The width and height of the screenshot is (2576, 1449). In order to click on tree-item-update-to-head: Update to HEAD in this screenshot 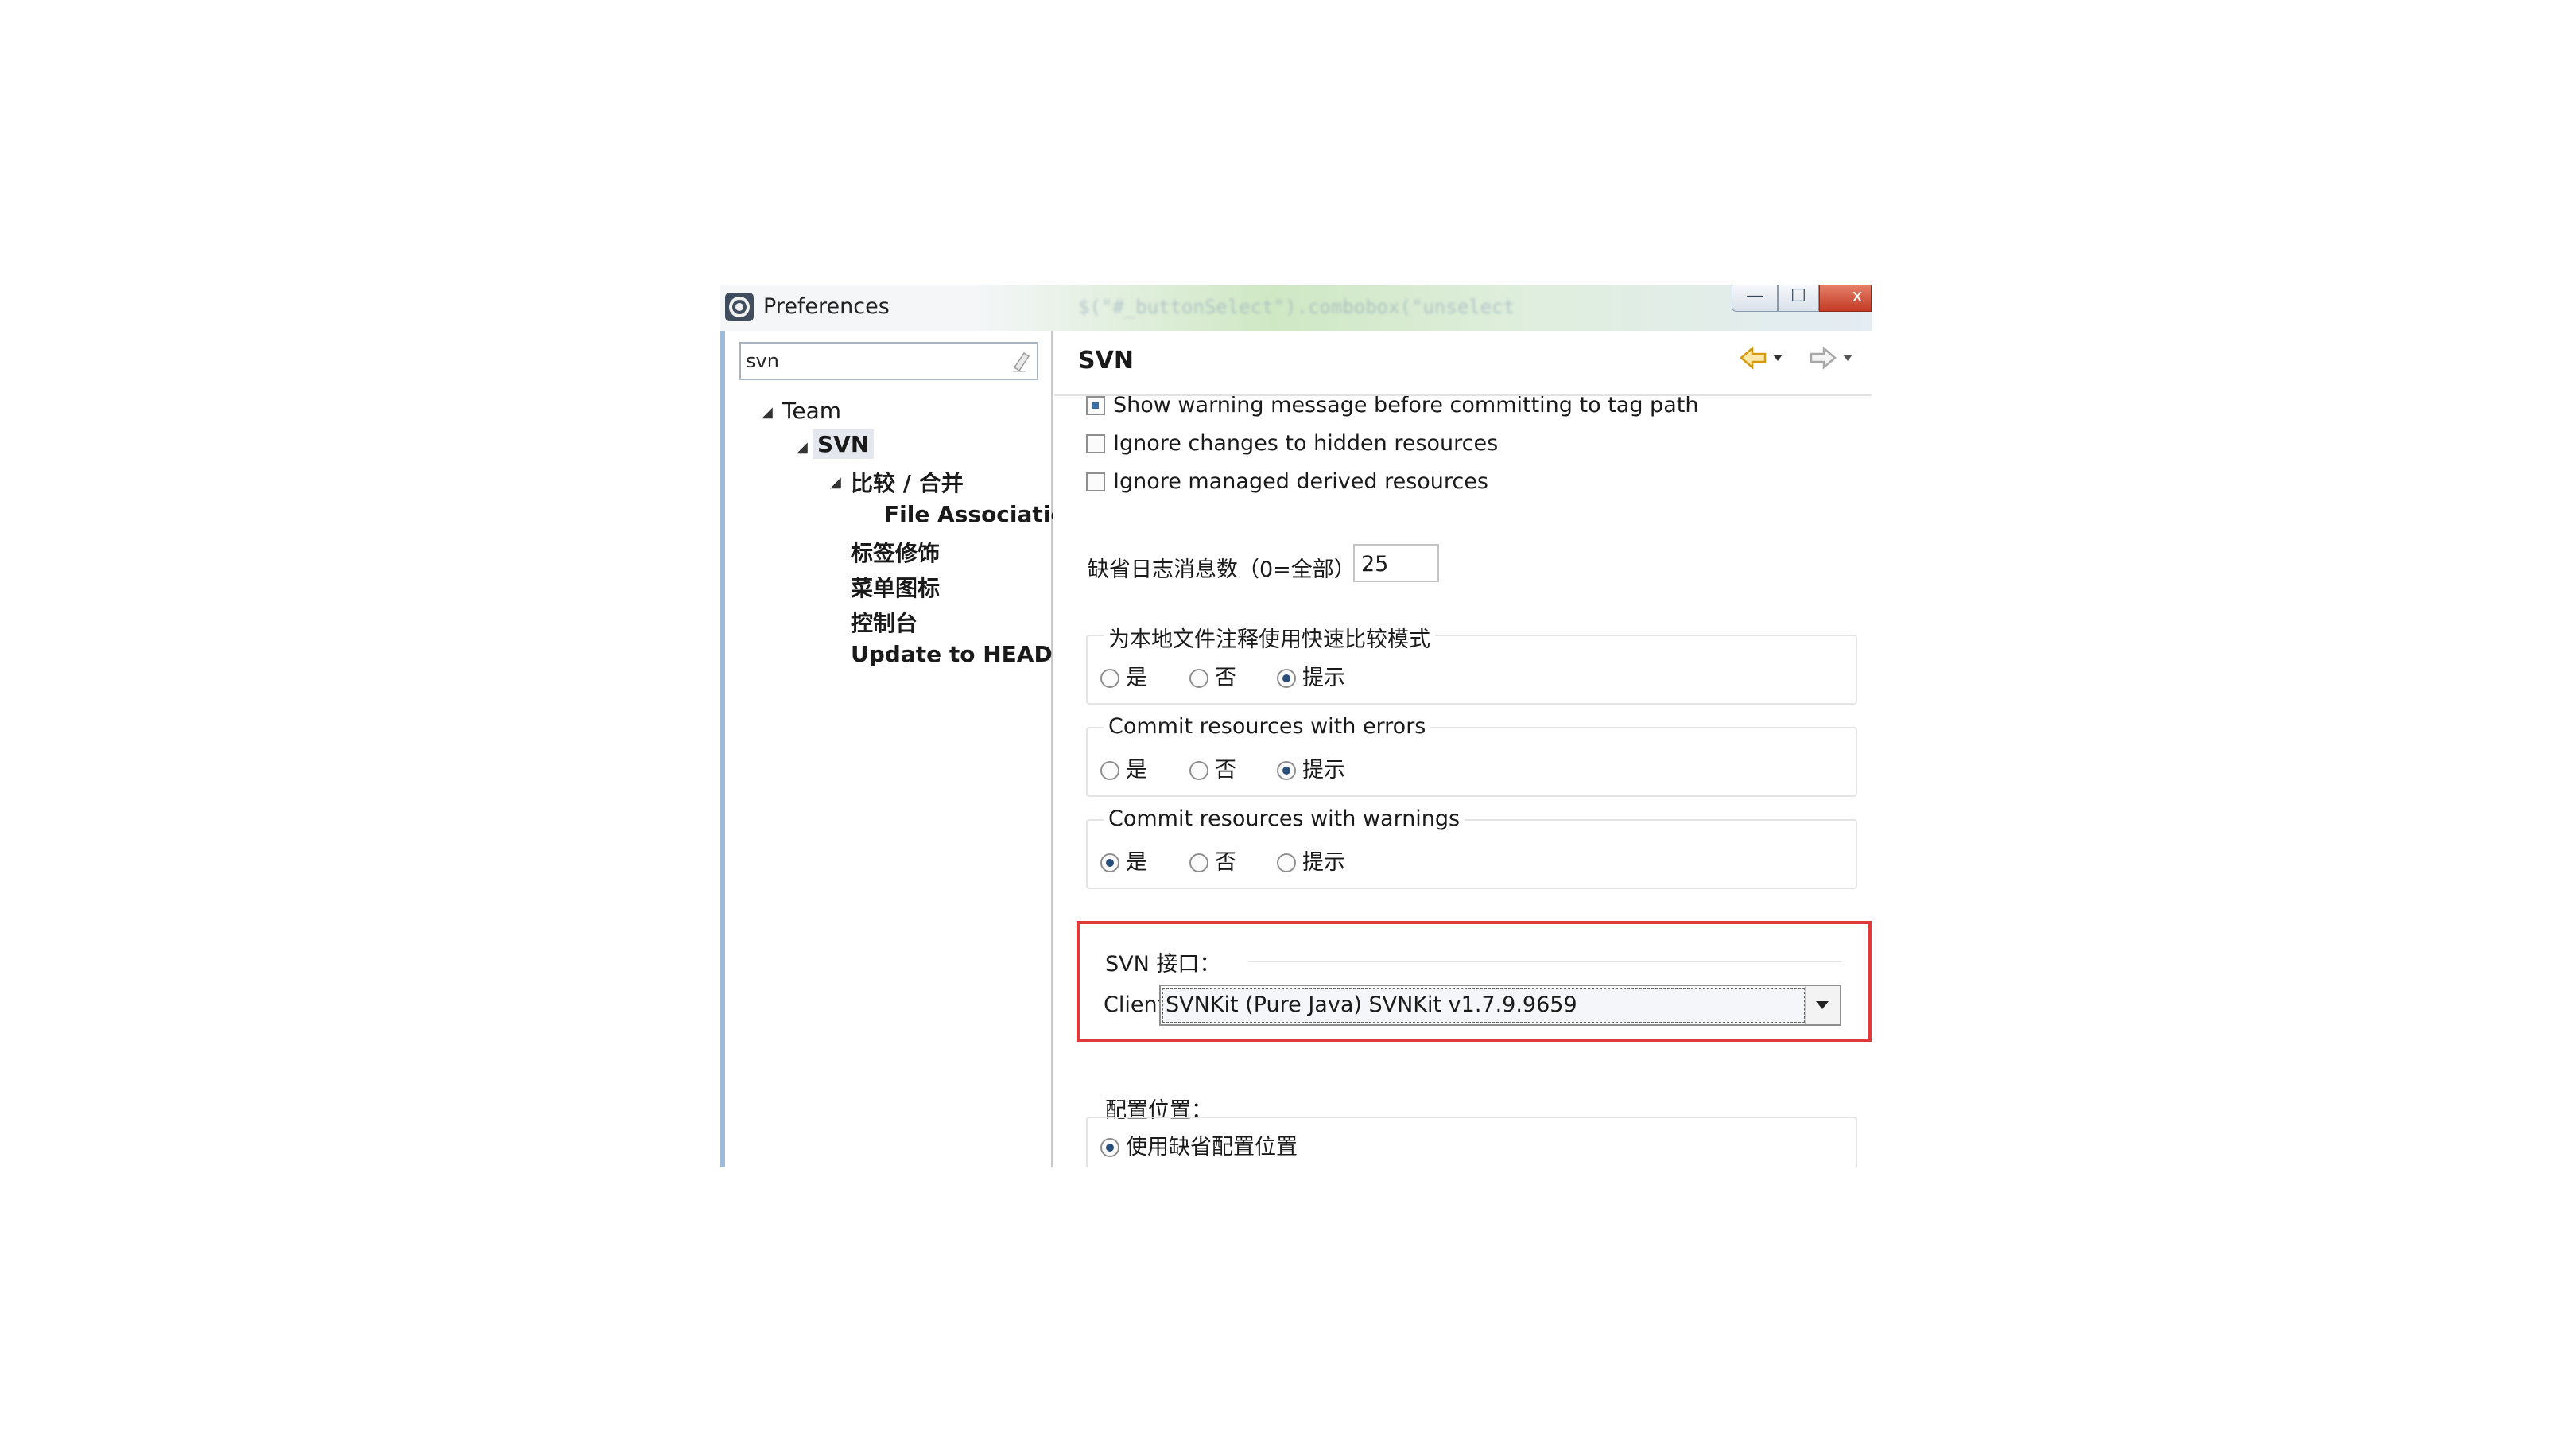, I will do `click(952, 654)`.